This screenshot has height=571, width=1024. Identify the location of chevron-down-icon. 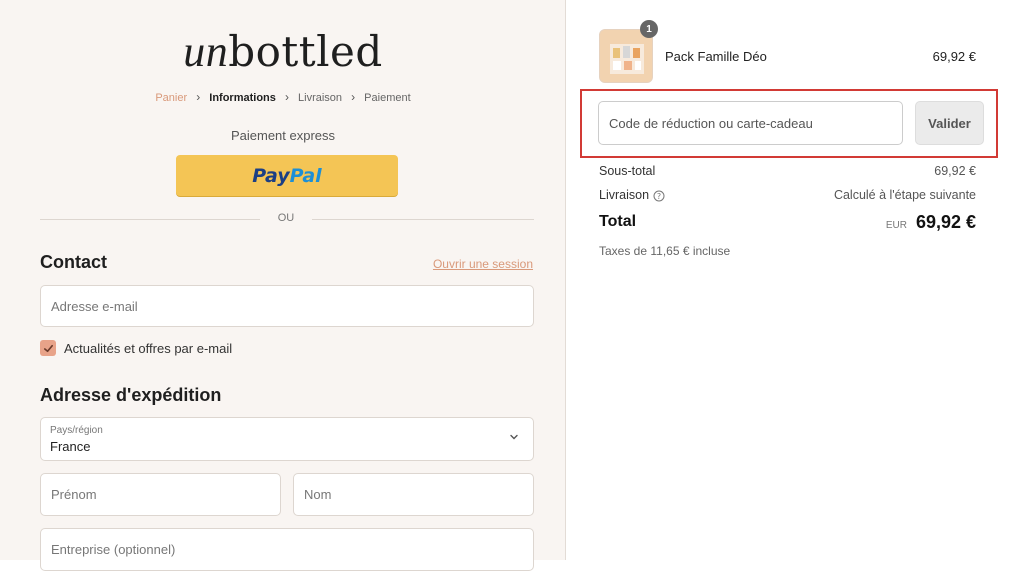
(514, 437).